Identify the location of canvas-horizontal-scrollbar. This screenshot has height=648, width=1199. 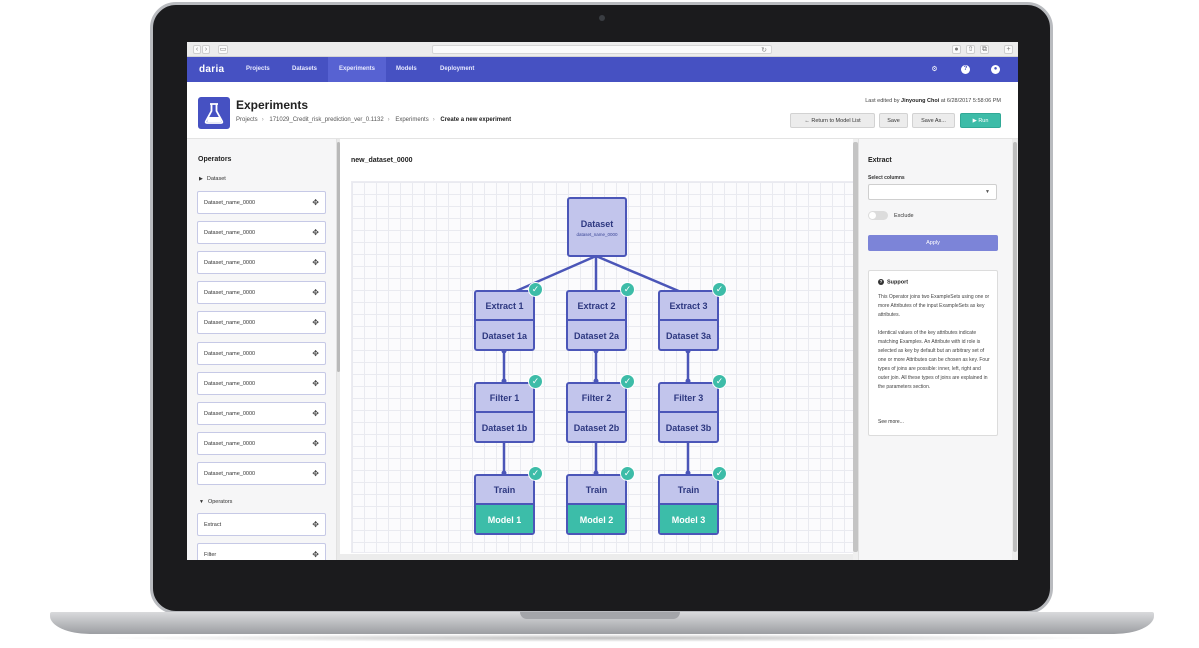
(596, 557).